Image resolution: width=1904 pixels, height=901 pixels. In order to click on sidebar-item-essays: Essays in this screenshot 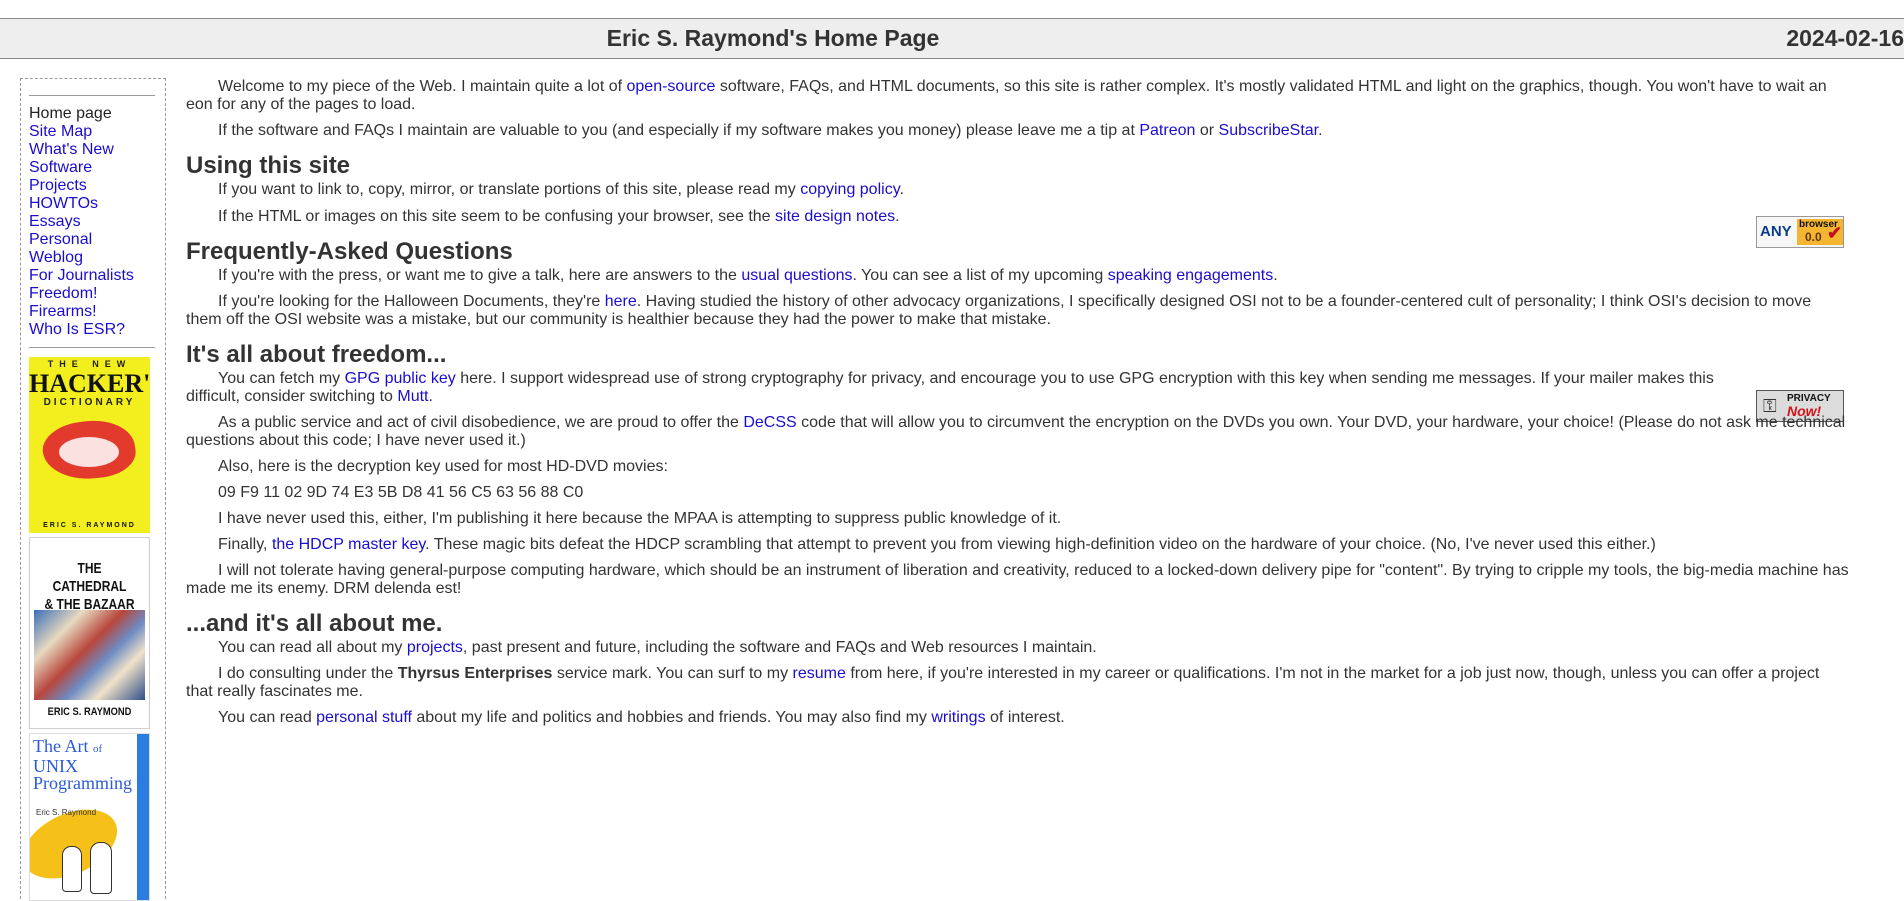, I will do `click(55, 221)`.